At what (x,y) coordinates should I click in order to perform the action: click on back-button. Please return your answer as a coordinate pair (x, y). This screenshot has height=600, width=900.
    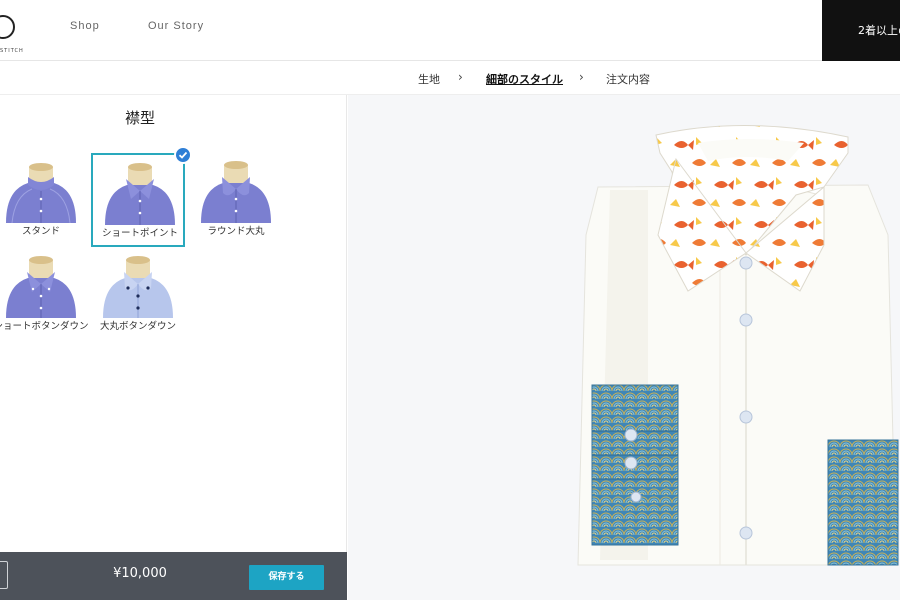
    Looking at the image, I should click on (4, 575).